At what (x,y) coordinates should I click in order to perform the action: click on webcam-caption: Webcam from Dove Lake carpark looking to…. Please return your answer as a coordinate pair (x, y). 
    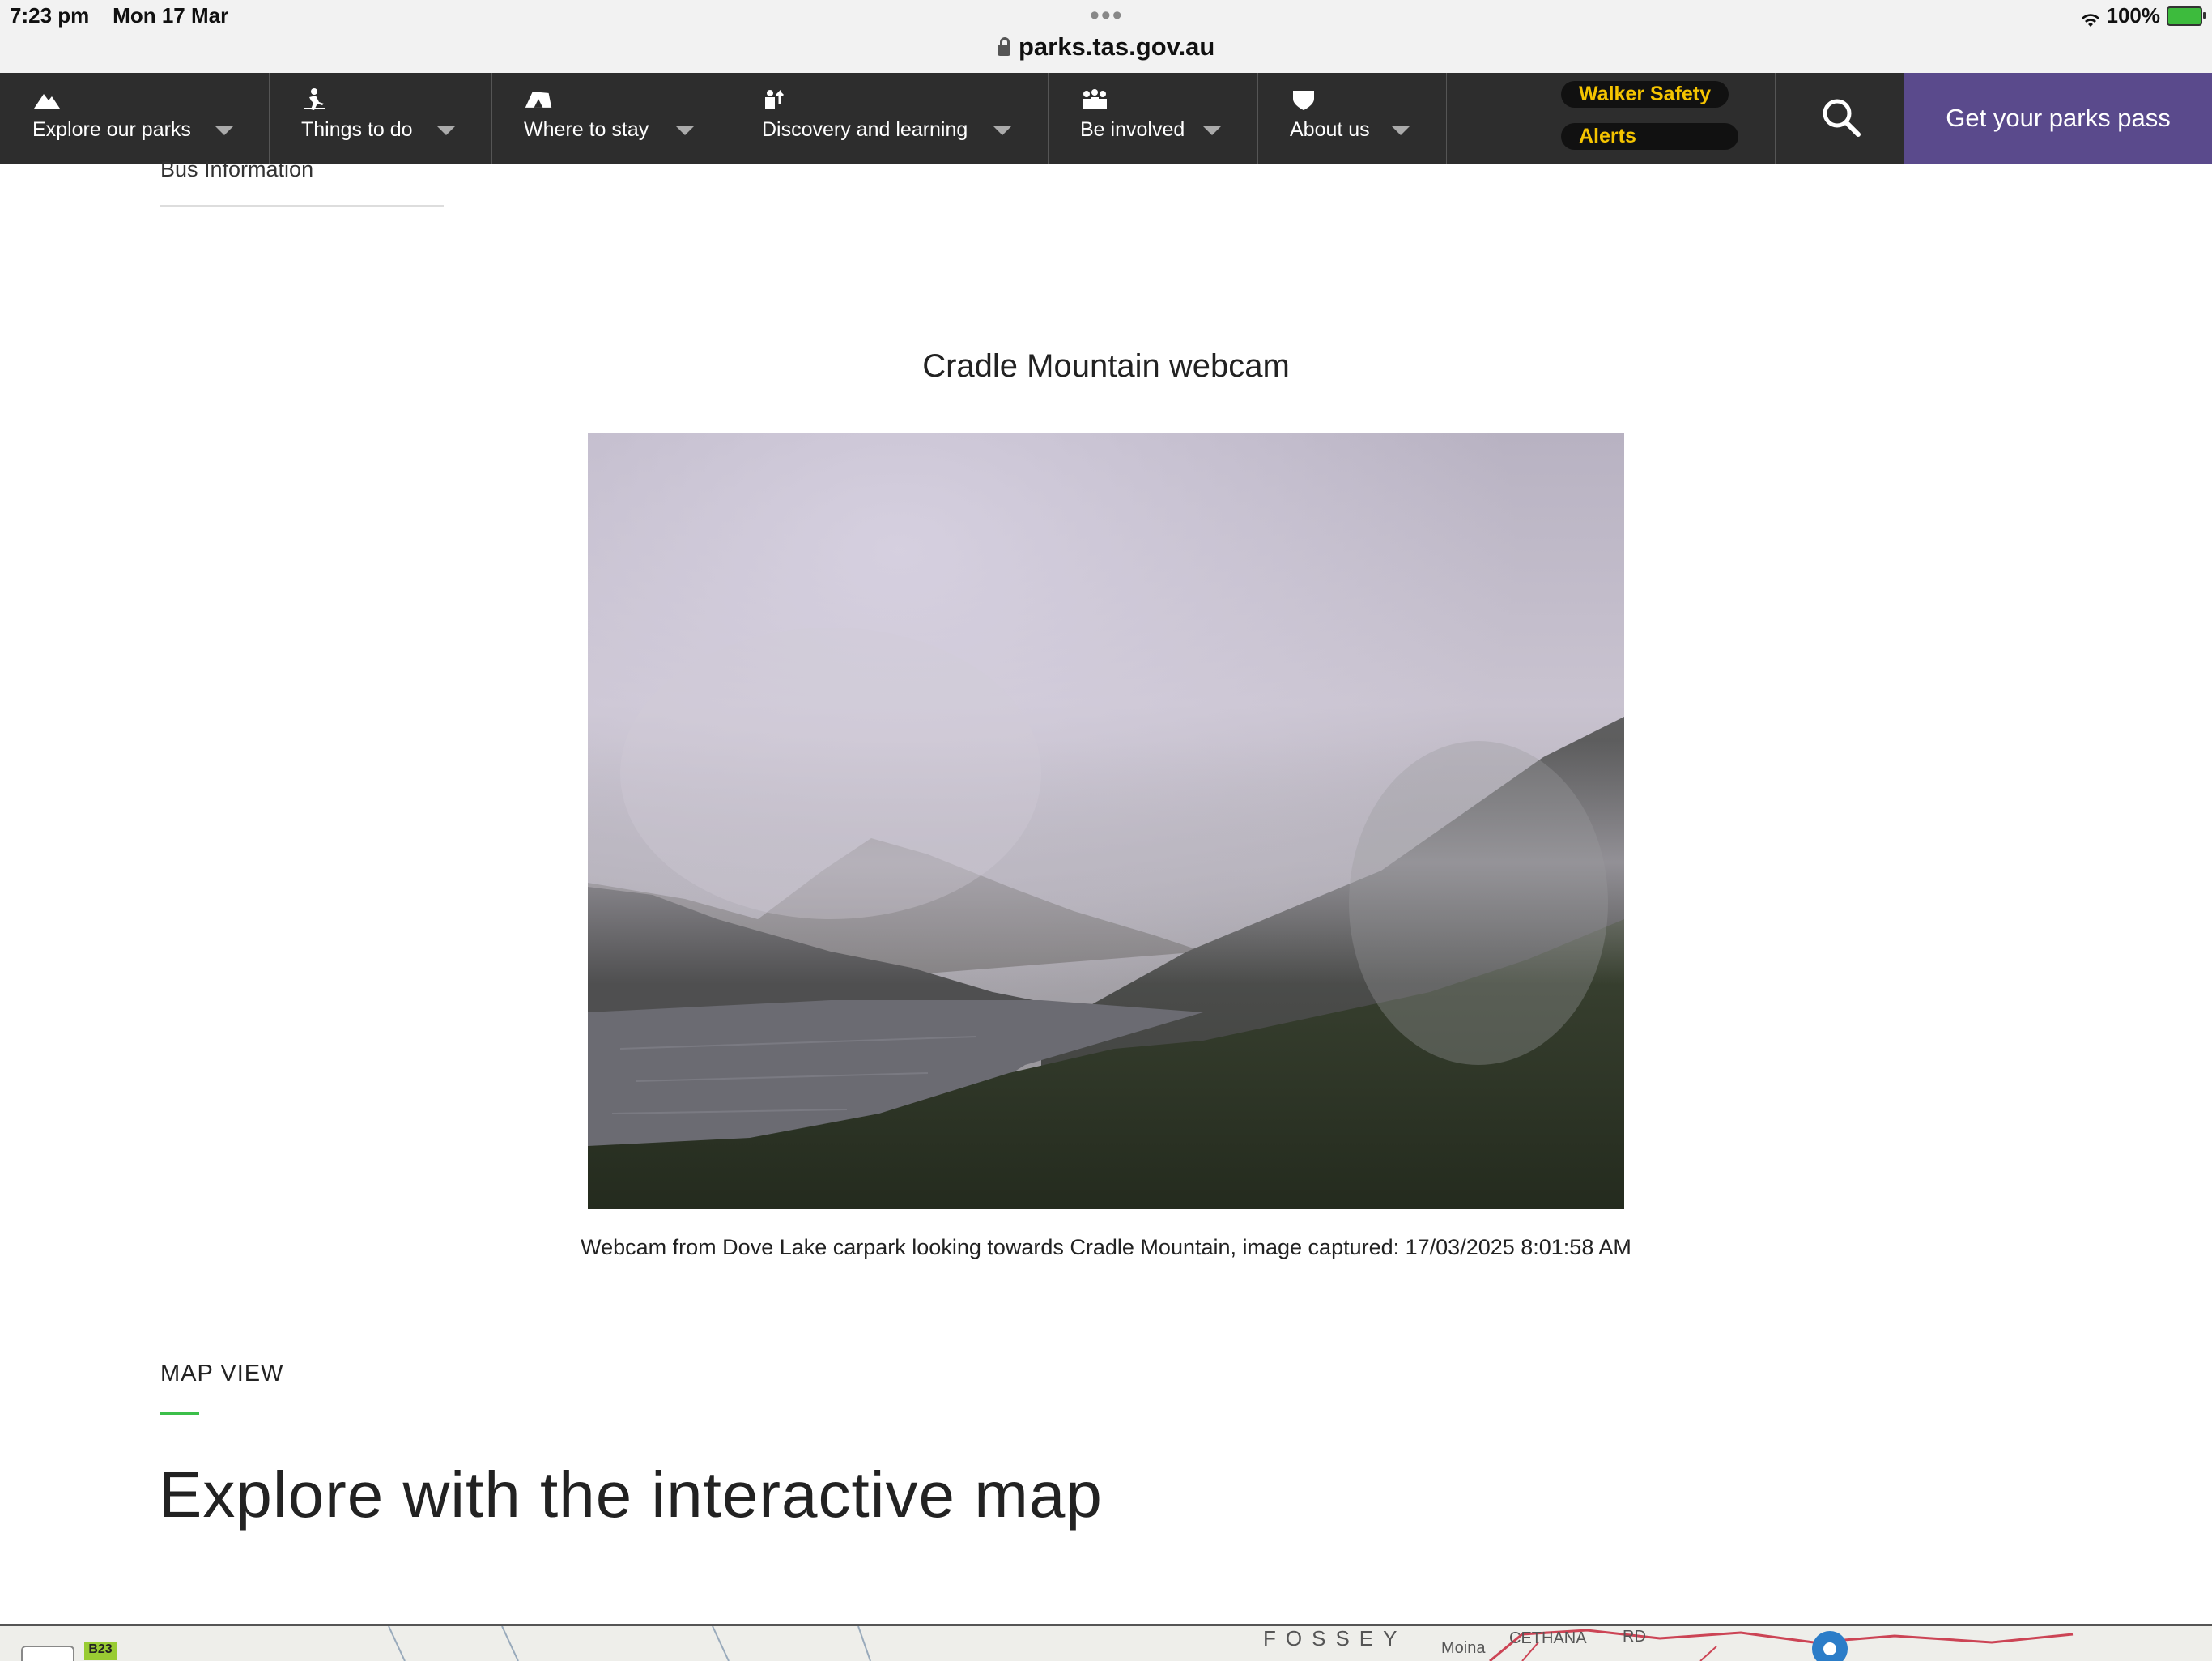
    Looking at the image, I should click on (1106, 1247).